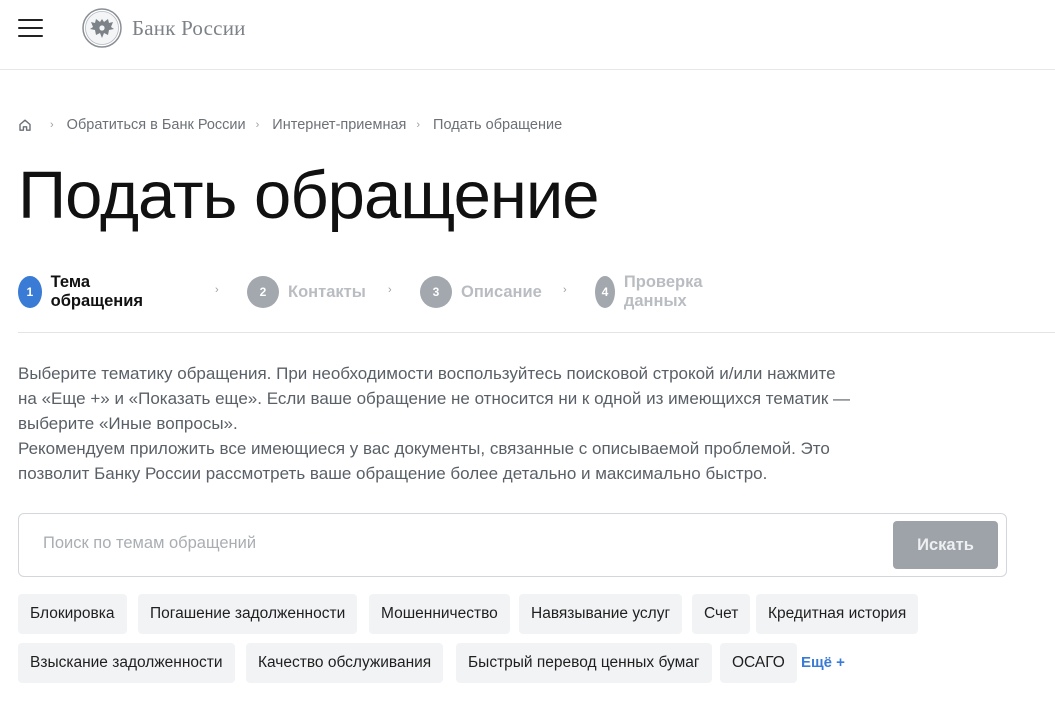 This screenshot has height=702, width=1055. What do you see at coordinates (945, 545) in the screenshot?
I see `search-button: Искать` at bounding box center [945, 545].